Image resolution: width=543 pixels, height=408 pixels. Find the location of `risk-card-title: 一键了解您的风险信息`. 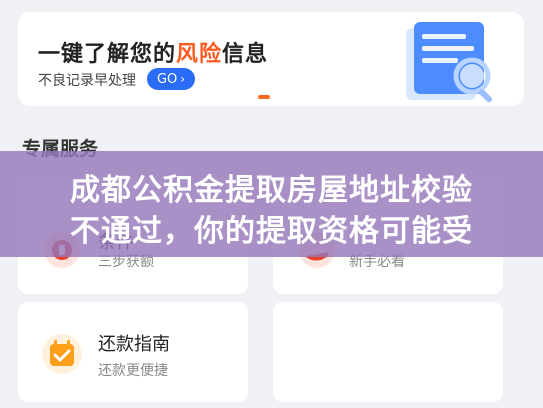

risk-card-title: 一键了解您的风险信息 is located at coordinates (153, 52).